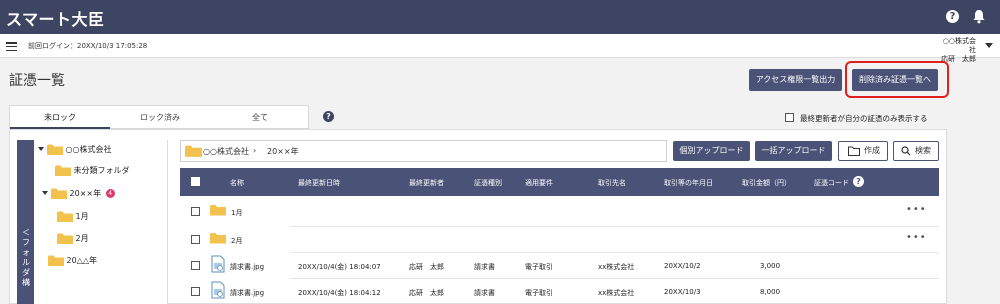 The image size is (1000, 304). I want to click on tree-item-month-1: 1月, so click(73, 217).